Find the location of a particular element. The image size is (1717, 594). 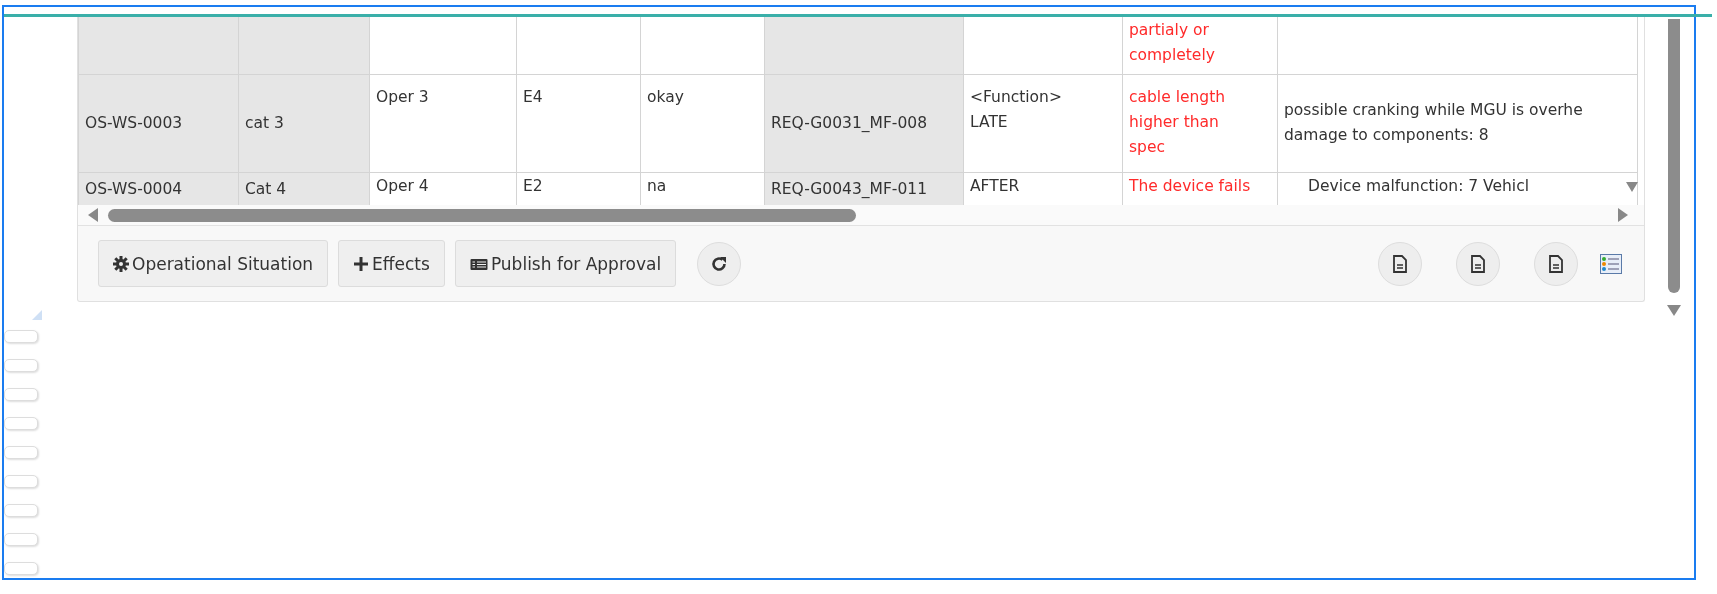

table-cell: REQ-G0031_MF-008 is located at coordinates (864, 123).